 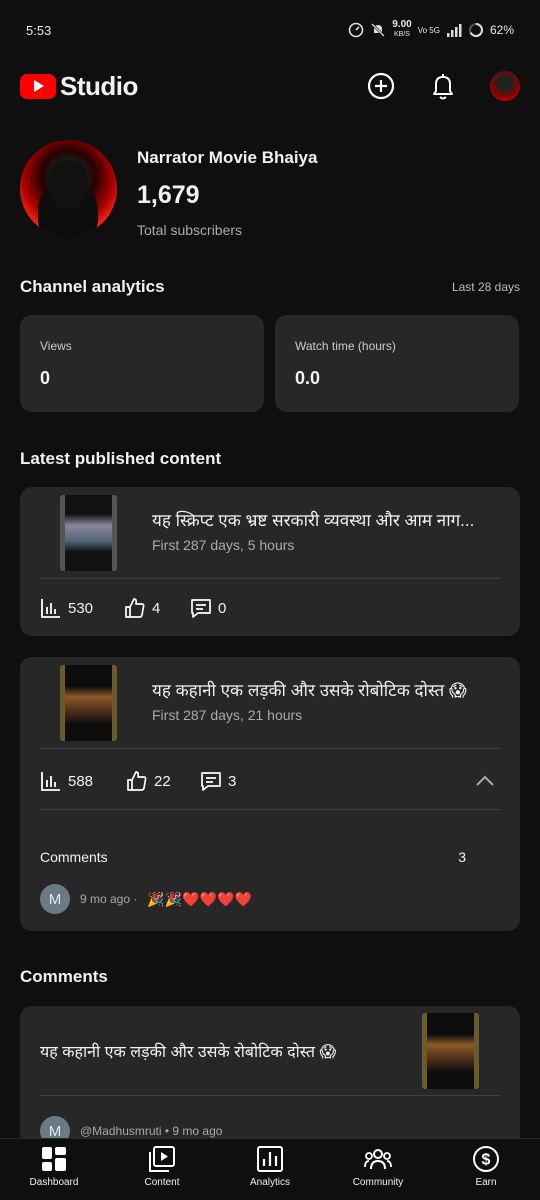 What do you see at coordinates (142, 363) in the screenshot?
I see `views-card: Views 0` at bounding box center [142, 363].